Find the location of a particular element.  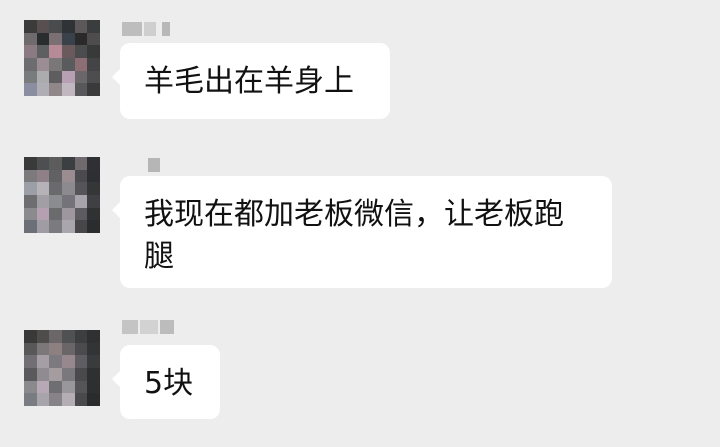

message-bubble: 5块 is located at coordinates (166, 382).